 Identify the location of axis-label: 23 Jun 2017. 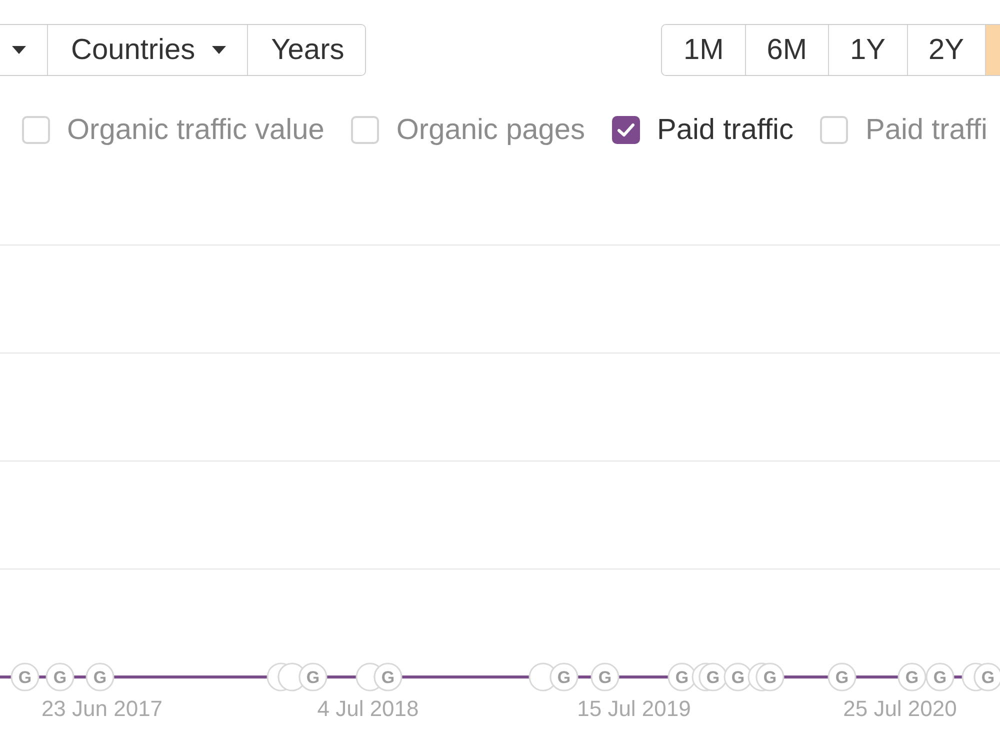
(102, 708).